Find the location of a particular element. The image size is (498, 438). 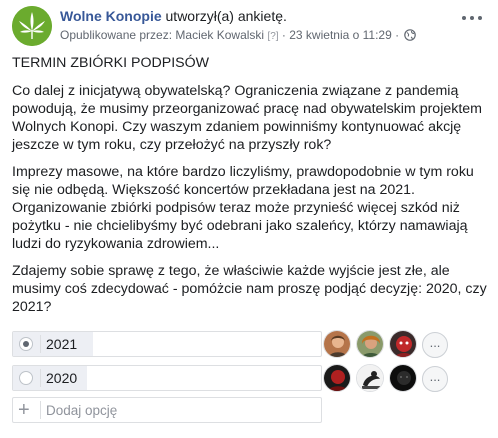

author-link: Wolne Konopie is located at coordinates (111, 16).